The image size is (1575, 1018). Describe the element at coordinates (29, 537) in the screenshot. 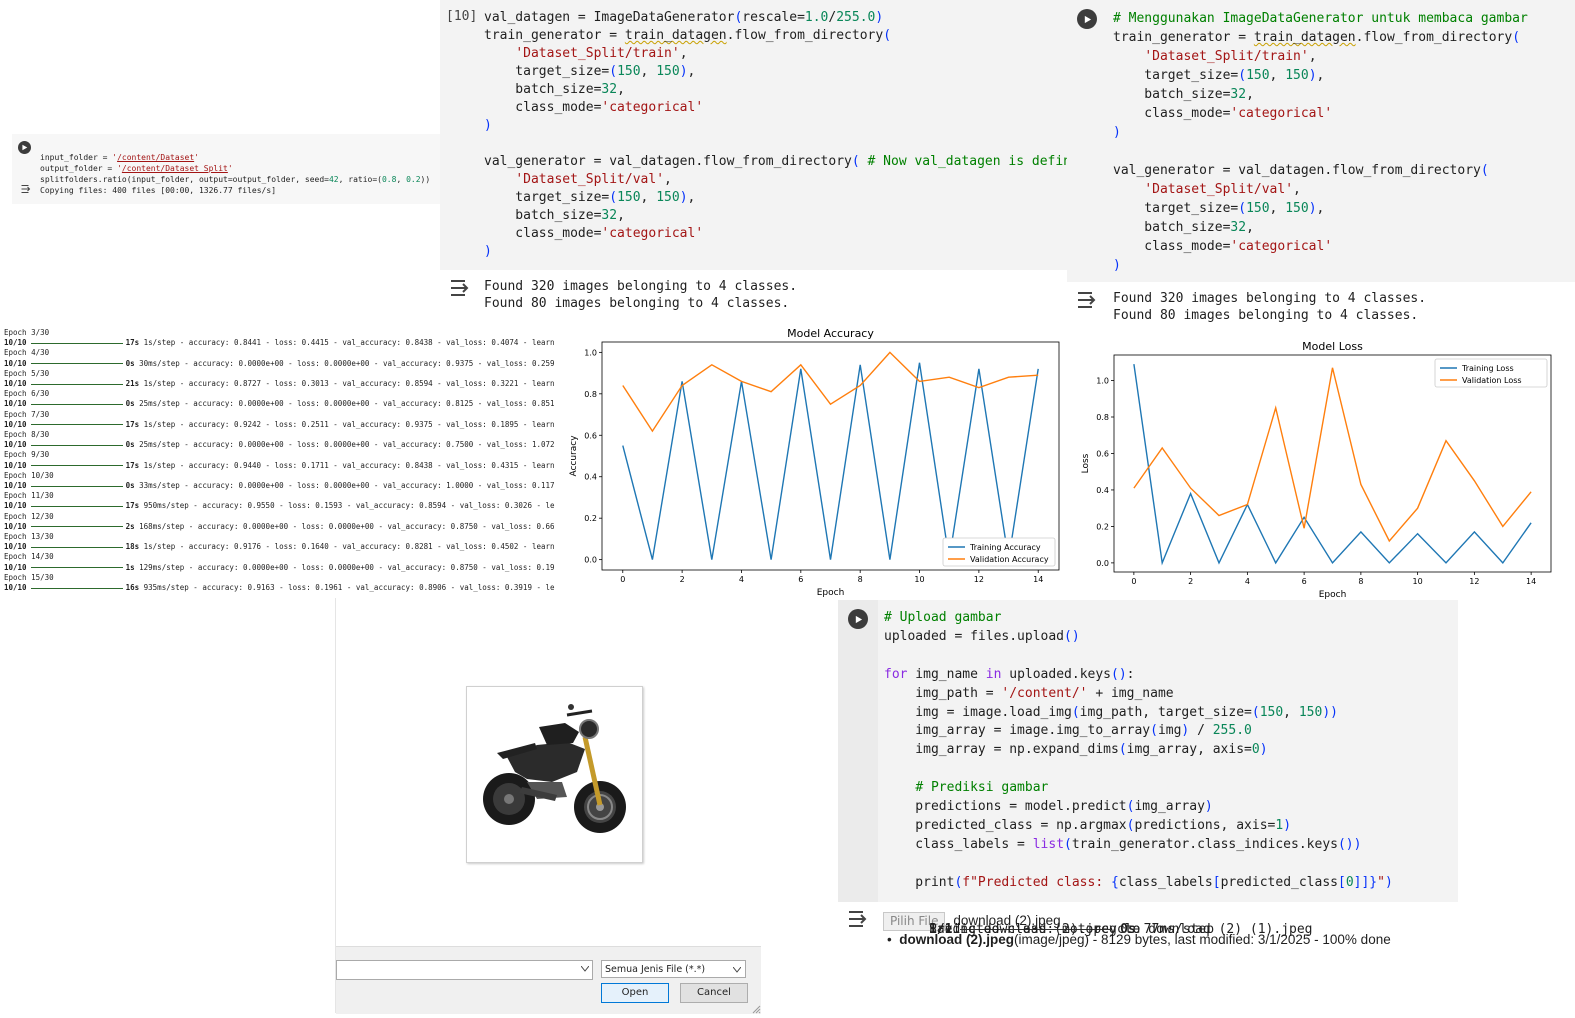

I see `epoch-label: Epoch 13/30` at that location.